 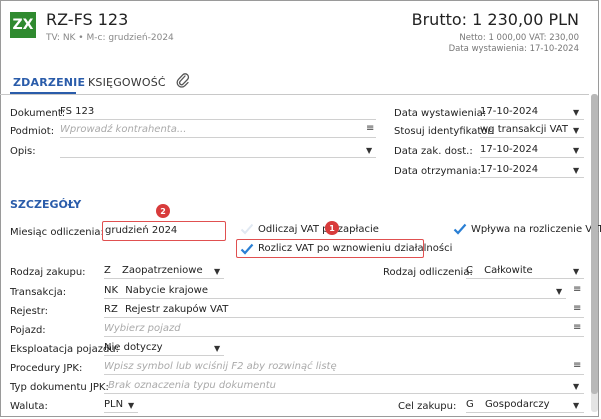 I want to click on document-type-logo: ZX, so click(x=23, y=25).